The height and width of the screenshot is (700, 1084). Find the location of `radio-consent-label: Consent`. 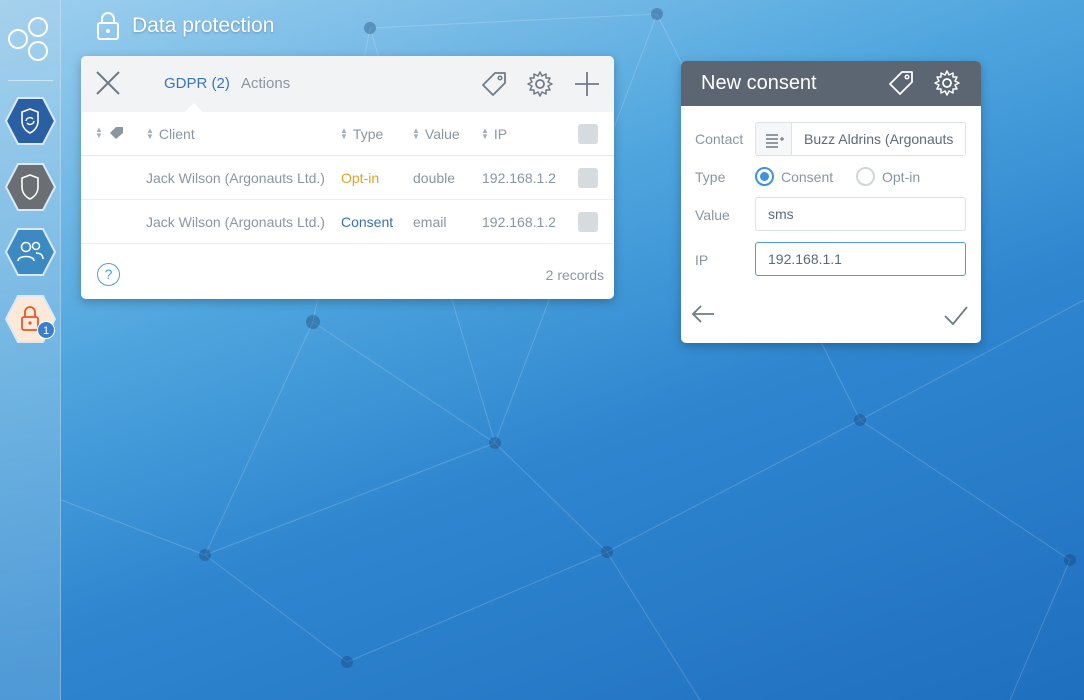

radio-consent-label: Consent is located at coordinates (807, 176).